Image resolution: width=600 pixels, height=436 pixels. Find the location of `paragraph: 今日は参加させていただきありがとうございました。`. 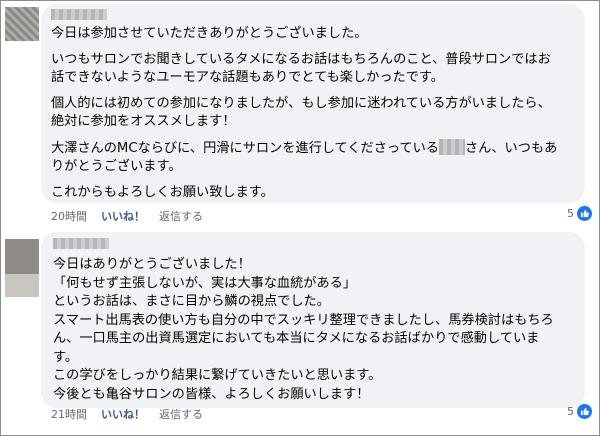

paragraph: 今日は参加させていただきありがとうございました。 is located at coordinates (314, 34).